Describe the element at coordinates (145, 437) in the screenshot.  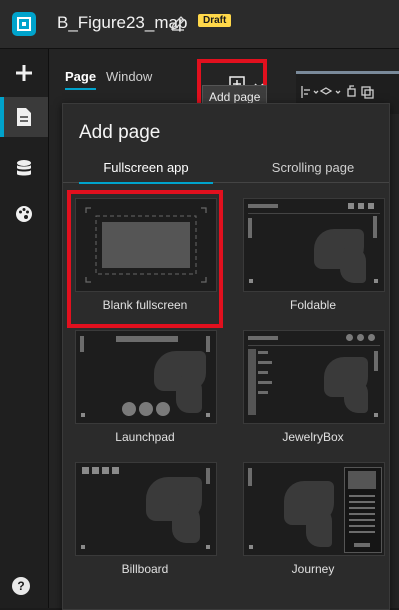
I see `template-label: Launchpad` at that location.